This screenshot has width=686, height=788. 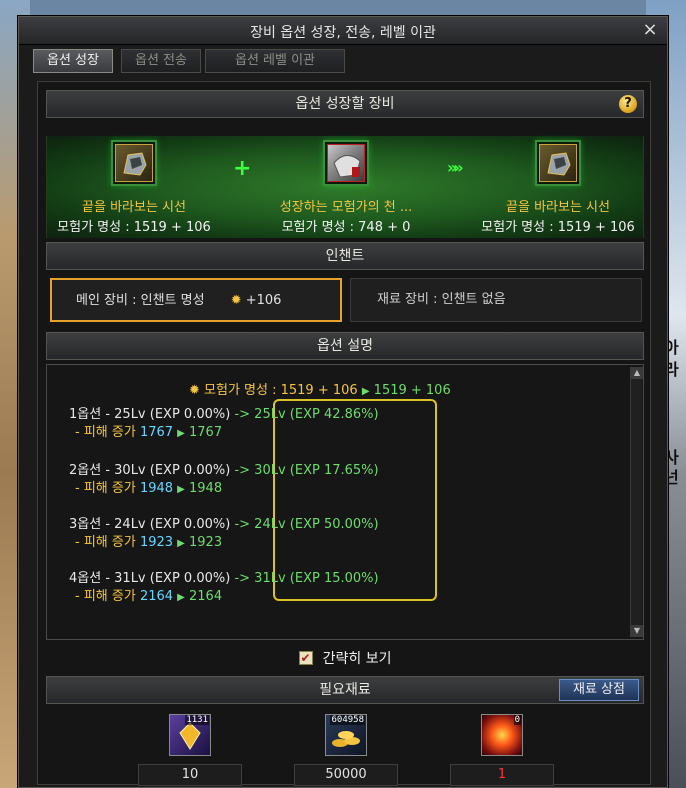 I want to click on material-required-value: 10, so click(x=190, y=775).